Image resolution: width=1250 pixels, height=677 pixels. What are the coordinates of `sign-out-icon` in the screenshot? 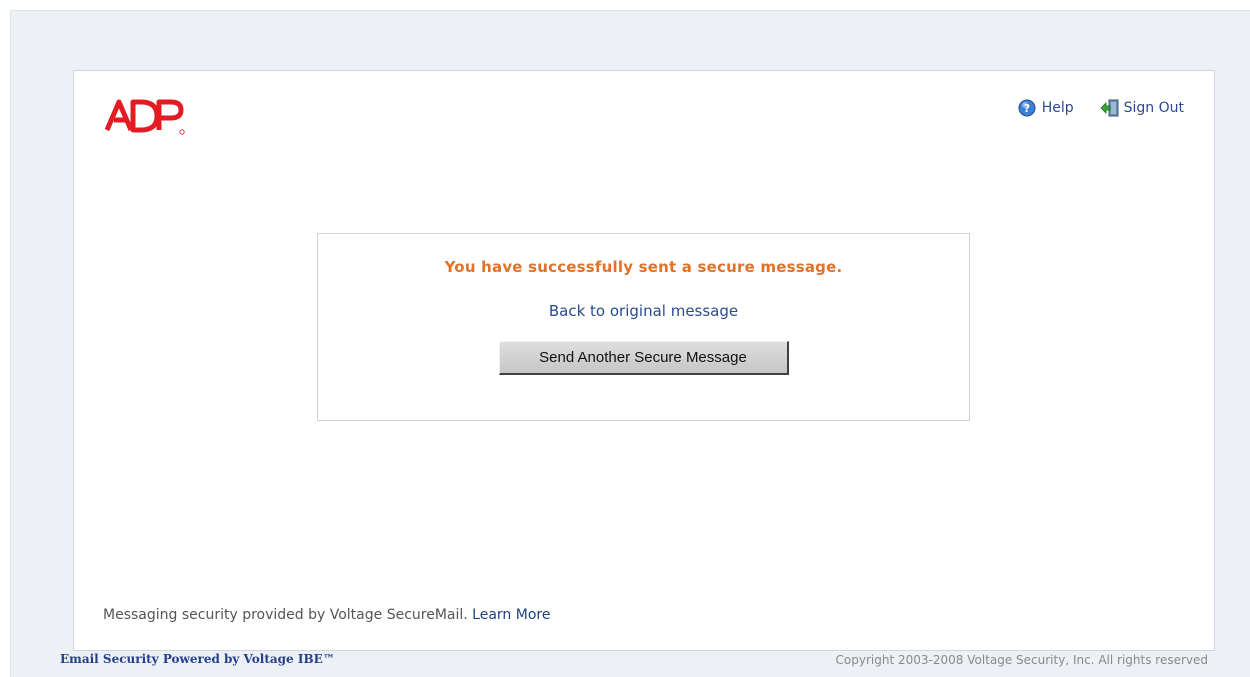 It's located at (1109, 108).